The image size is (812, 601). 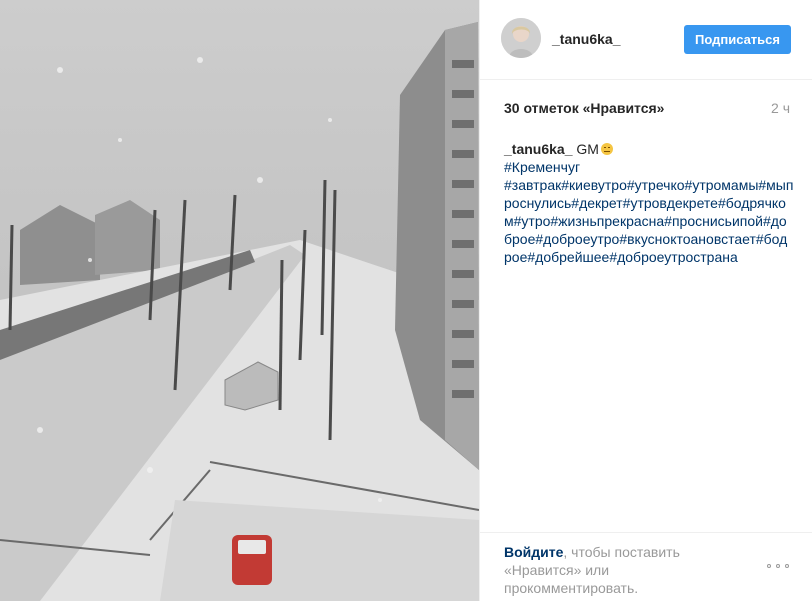 What do you see at coordinates (587, 149) in the screenshot?
I see `caption-text: GM` at bounding box center [587, 149].